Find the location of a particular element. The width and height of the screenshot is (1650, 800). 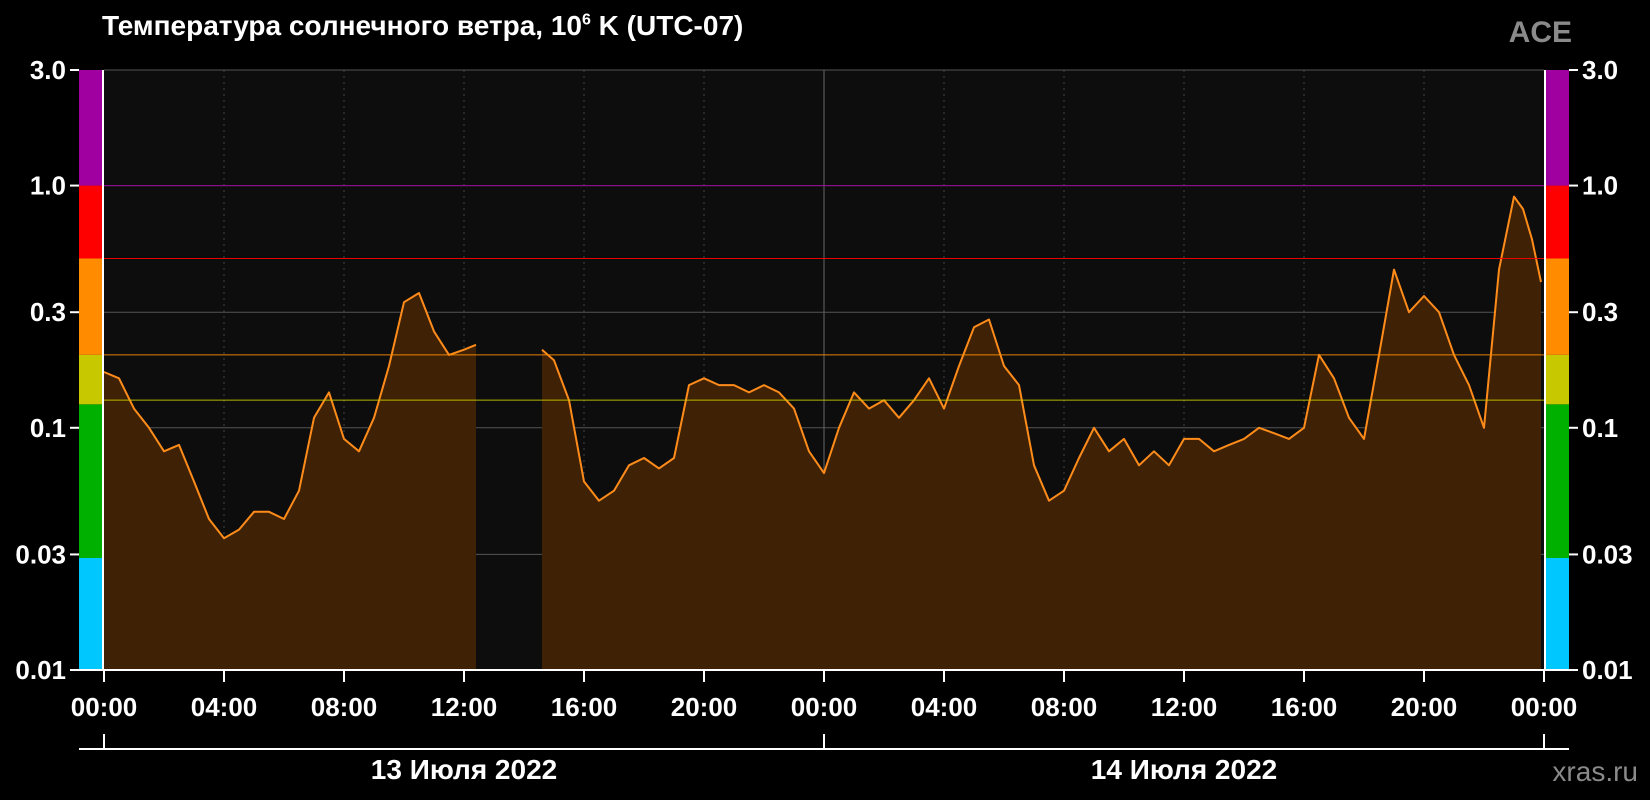

chart-title-main: Температура солнечного ветра, 10 is located at coordinates (342, 25).